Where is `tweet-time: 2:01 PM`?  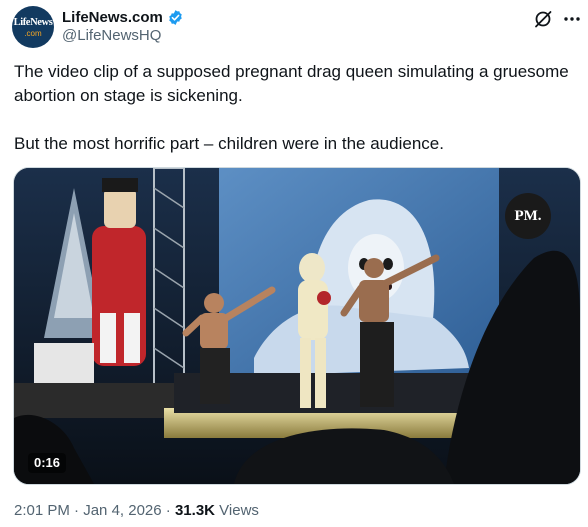 tweet-time: 2:01 PM is located at coordinates (42, 510).